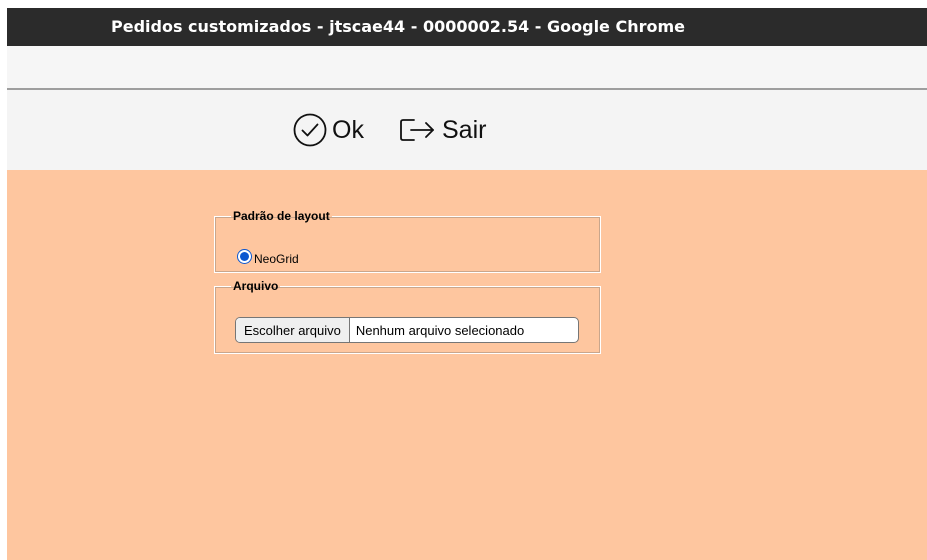  What do you see at coordinates (256, 286) in the screenshot?
I see `file-legend: Arquivo` at bounding box center [256, 286].